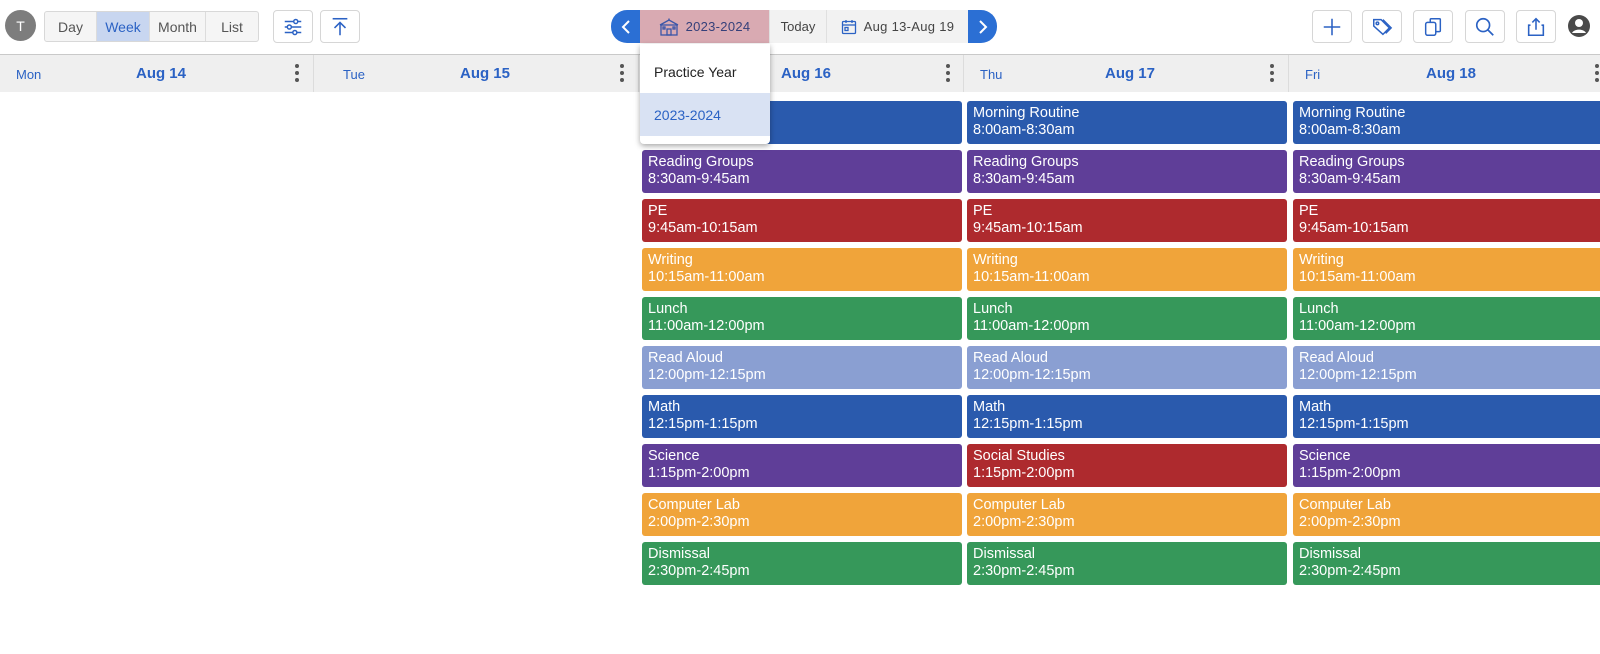  Describe the element at coordinates (1579, 26) in the screenshot. I see `account-icon` at that location.